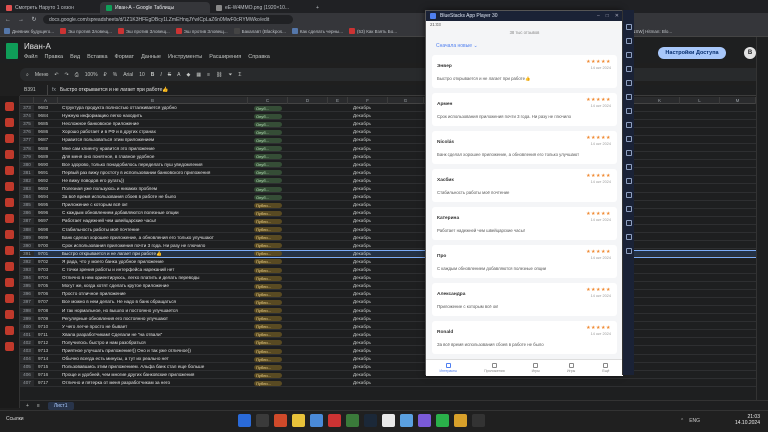 The image size is (768, 432). I want to click on column-header-e: E, so click(338, 100).